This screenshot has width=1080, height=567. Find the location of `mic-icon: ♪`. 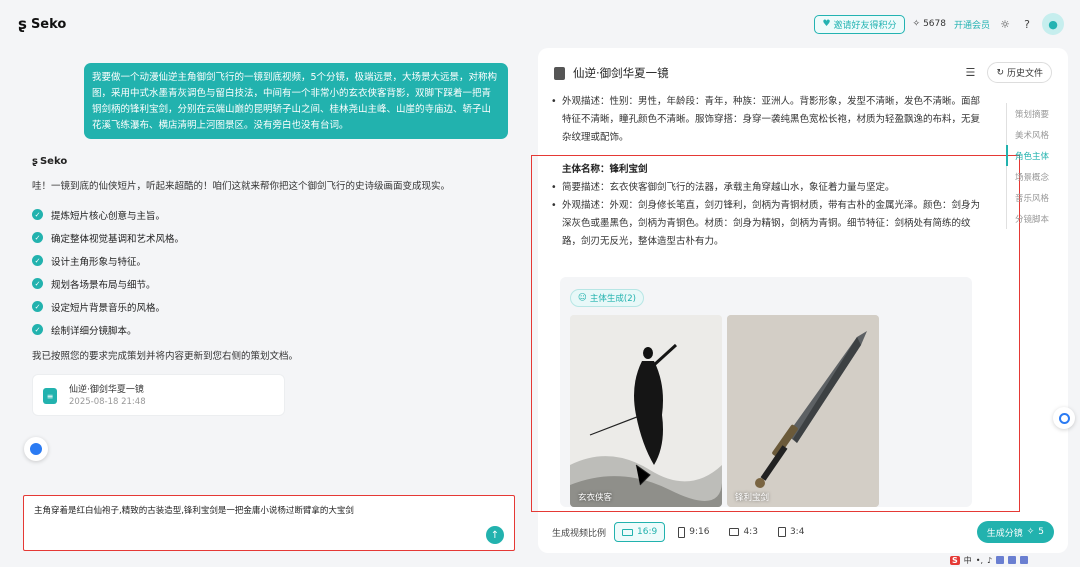

mic-icon: ♪ is located at coordinates (989, 560).